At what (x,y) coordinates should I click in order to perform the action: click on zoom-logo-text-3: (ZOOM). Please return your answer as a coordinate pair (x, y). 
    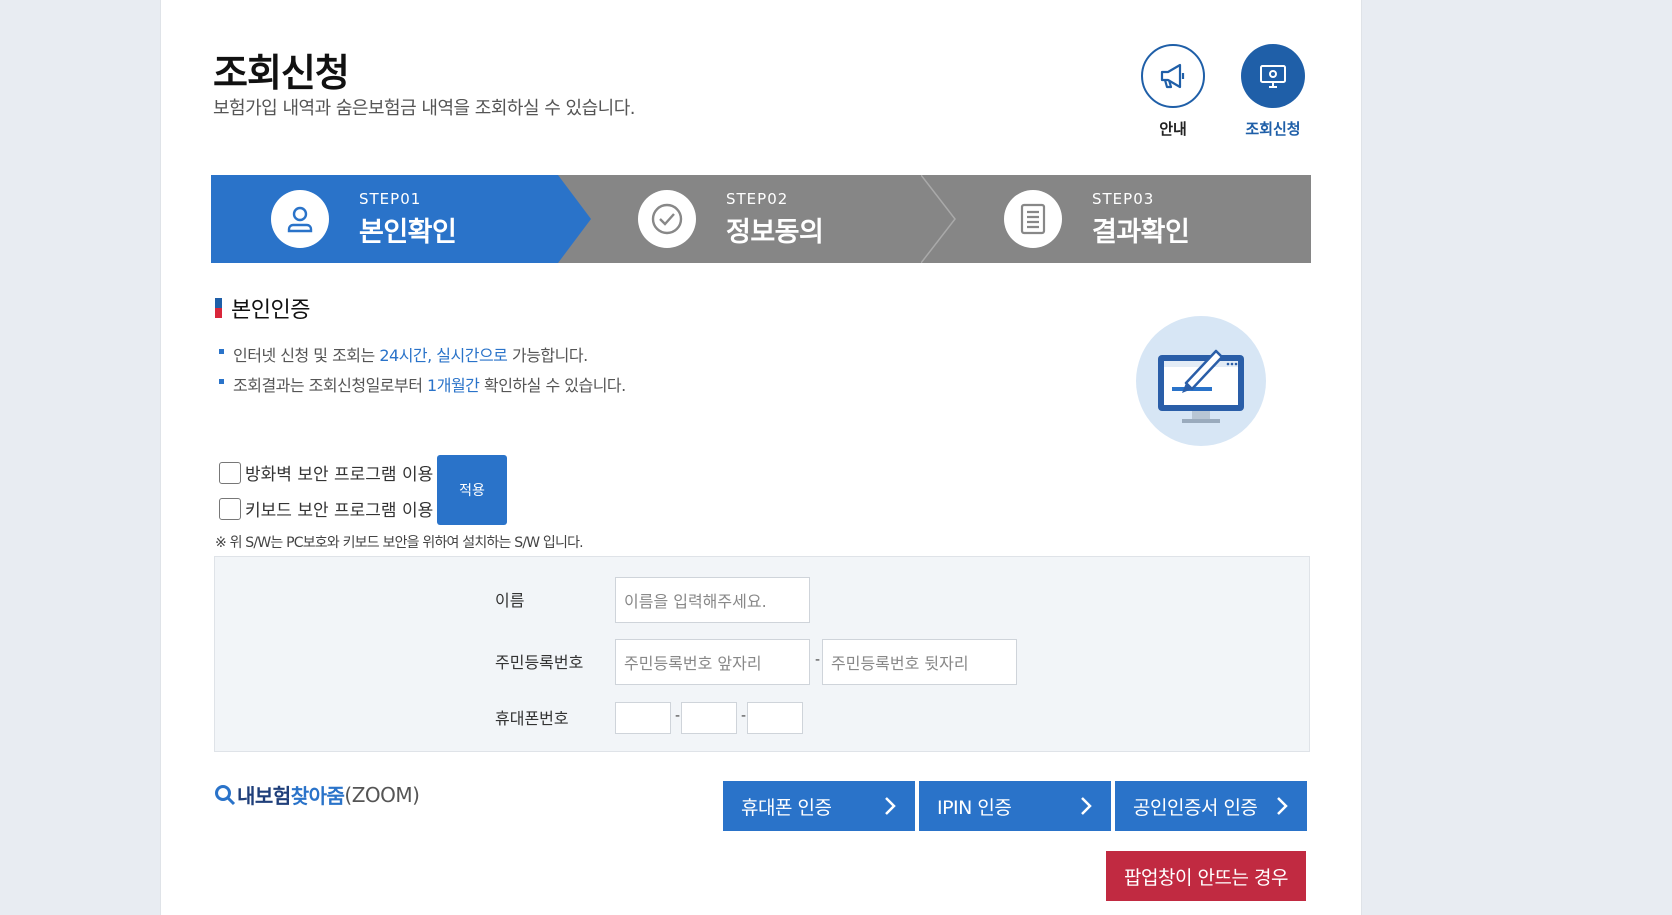
    Looking at the image, I should click on (382, 794).